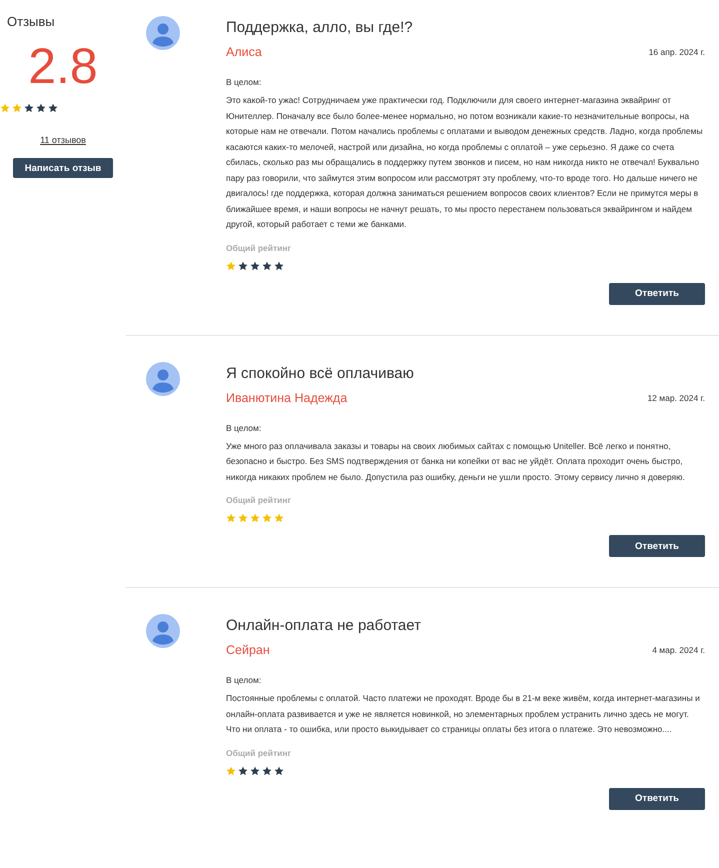 The width and height of the screenshot is (719, 868). I want to click on section-title: Отзывы, so click(31, 21).